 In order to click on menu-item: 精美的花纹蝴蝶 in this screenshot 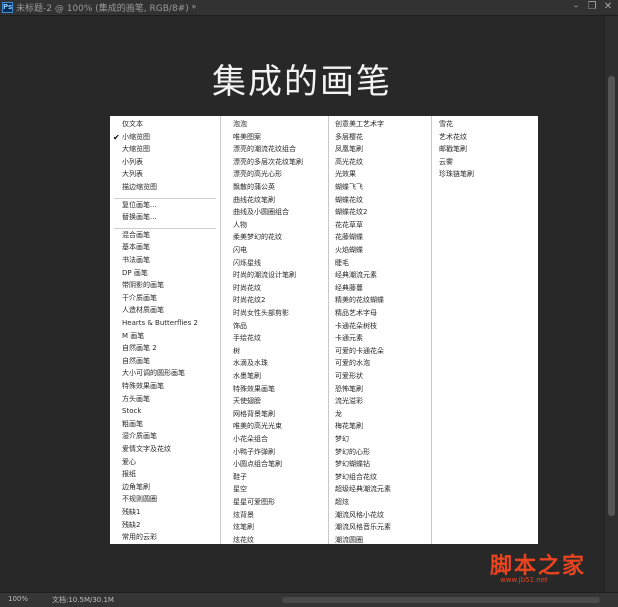, I will do `click(359, 300)`.